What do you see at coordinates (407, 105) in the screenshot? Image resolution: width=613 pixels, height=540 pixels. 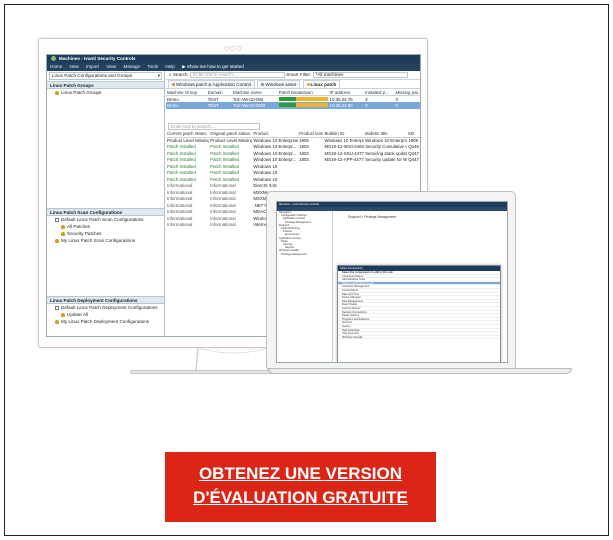 I see `cell-missing: 0` at bounding box center [407, 105].